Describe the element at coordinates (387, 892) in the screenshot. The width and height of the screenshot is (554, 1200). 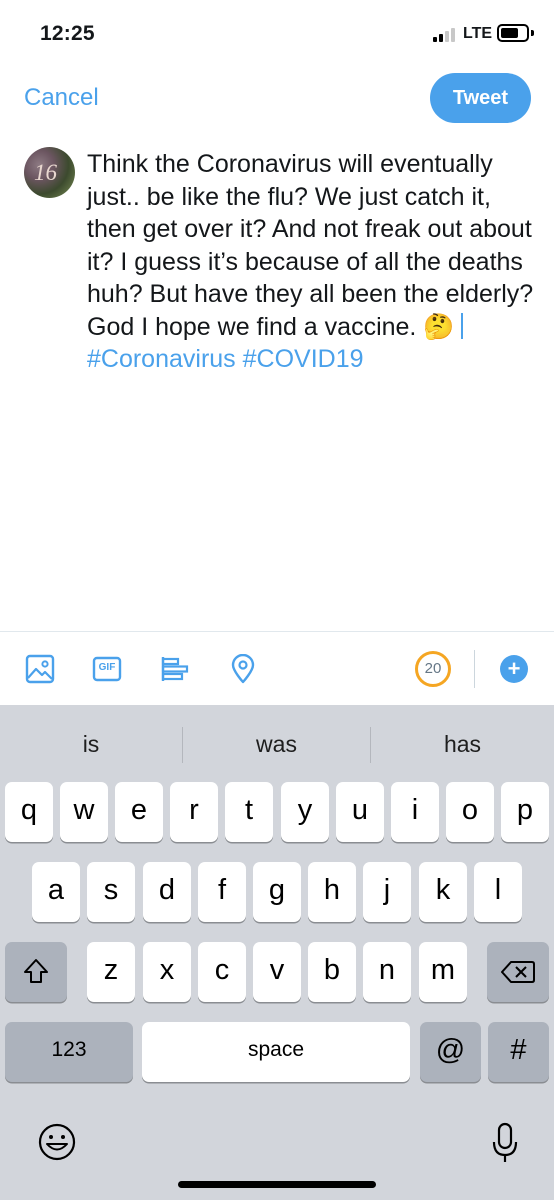
I see `key-j: j` at that location.